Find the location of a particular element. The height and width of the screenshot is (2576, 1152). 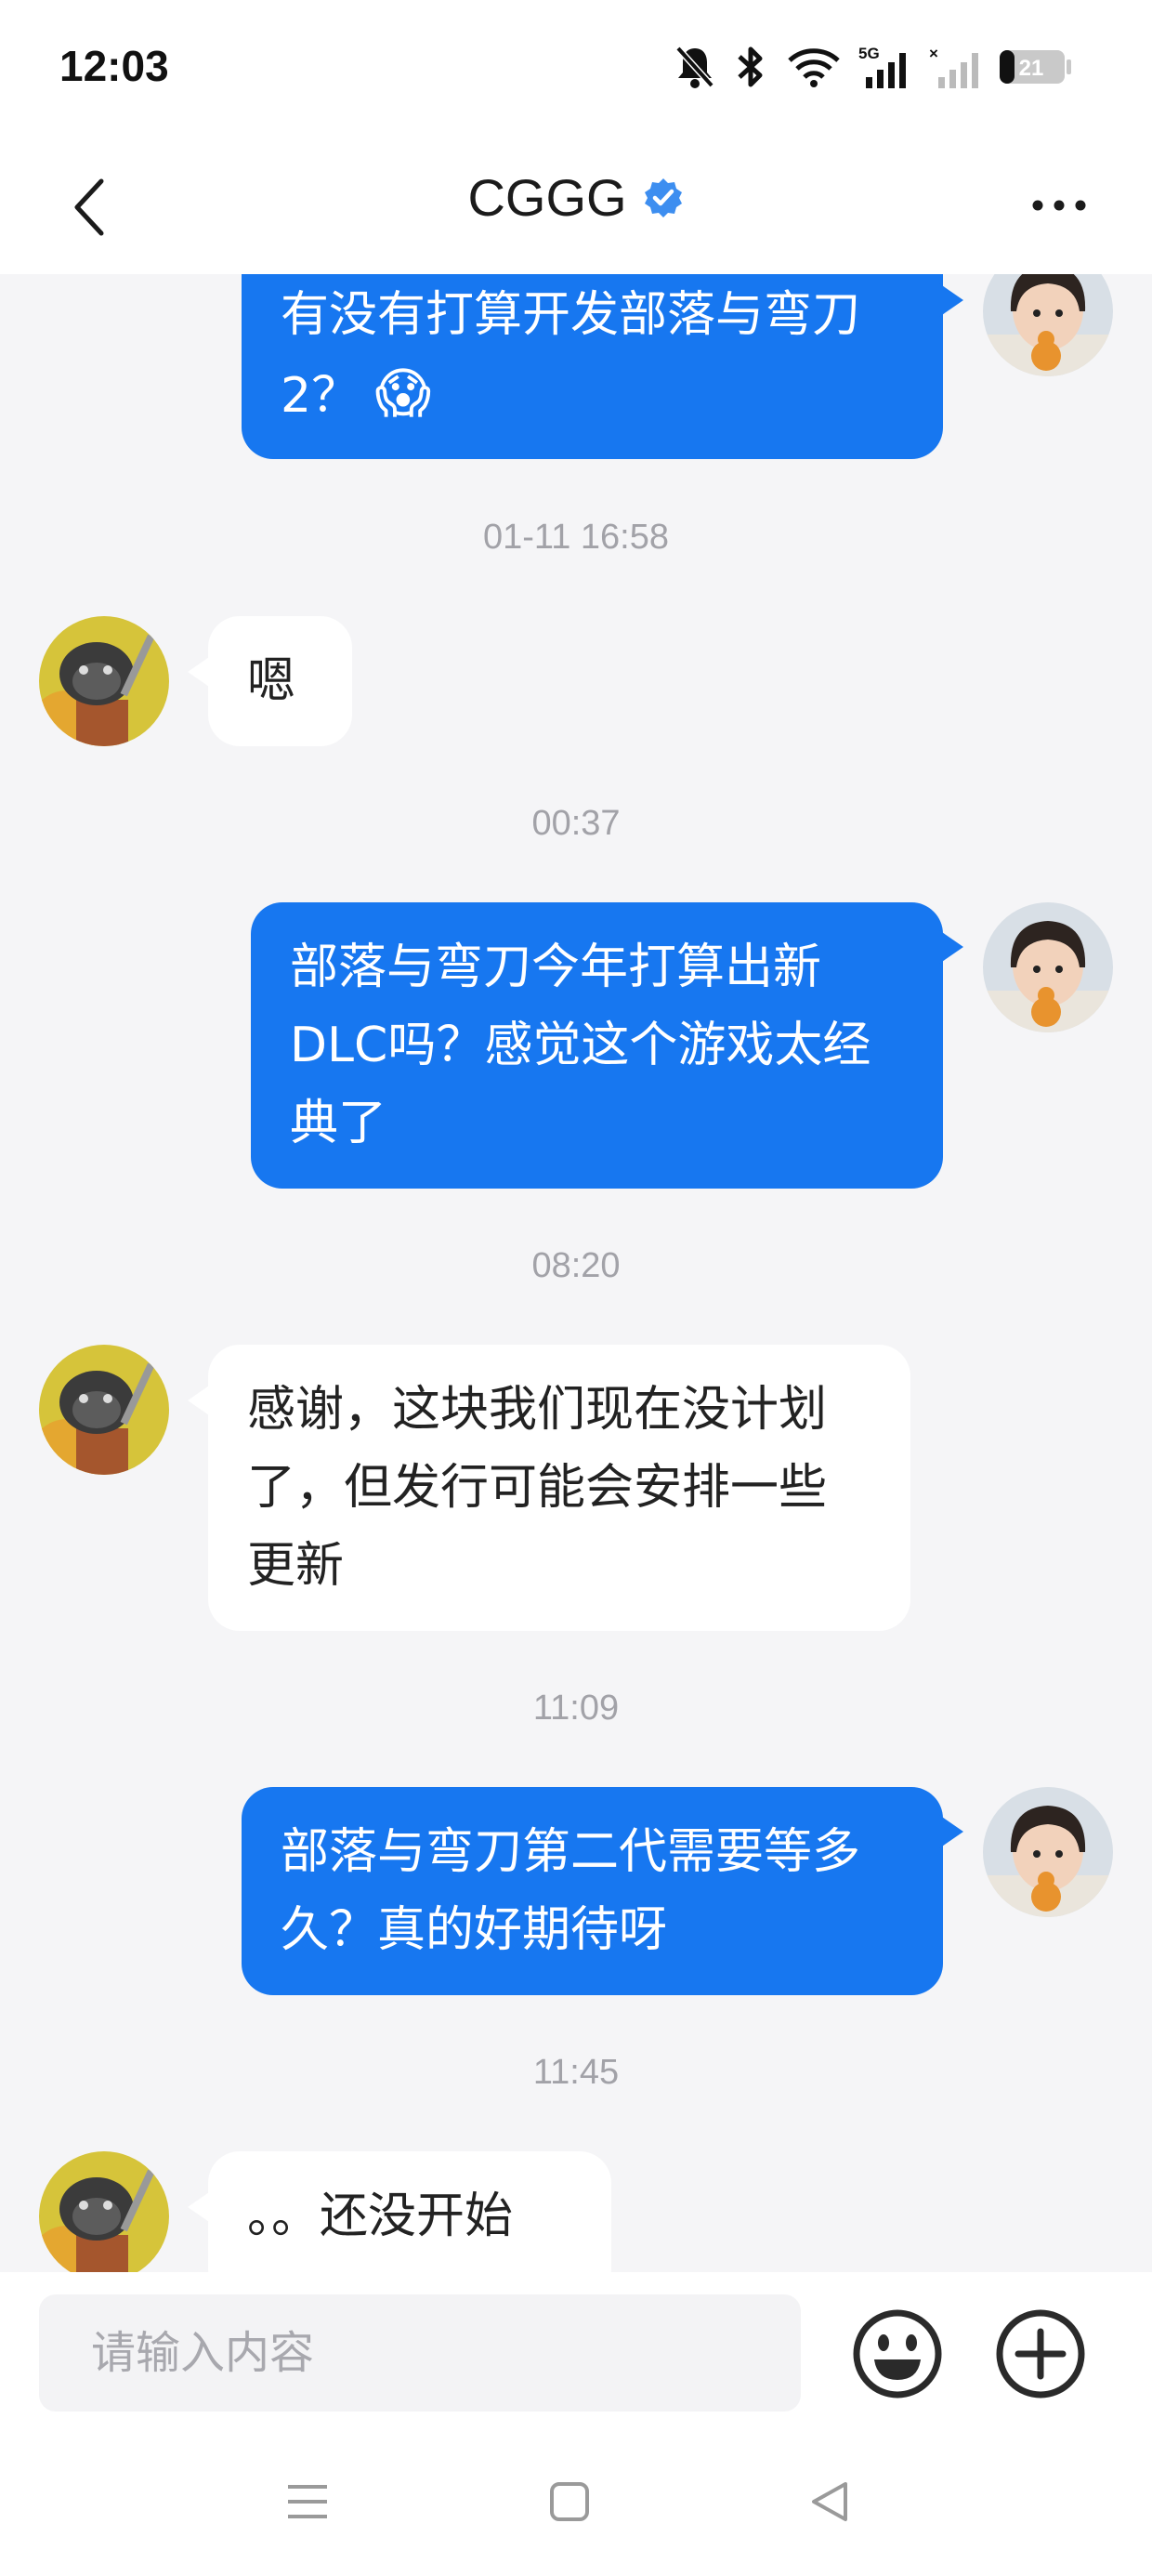

message-line: 了，但发行可能会安排一些 is located at coordinates (537, 1488).